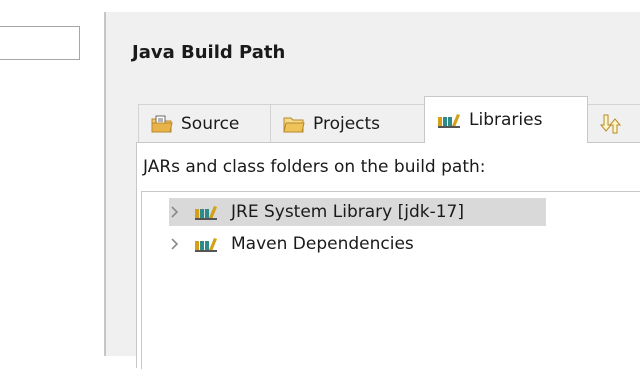 The height and width of the screenshot is (369, 640). I want to click on tree-item-label: Maven Dependencies, so click(322, 244).